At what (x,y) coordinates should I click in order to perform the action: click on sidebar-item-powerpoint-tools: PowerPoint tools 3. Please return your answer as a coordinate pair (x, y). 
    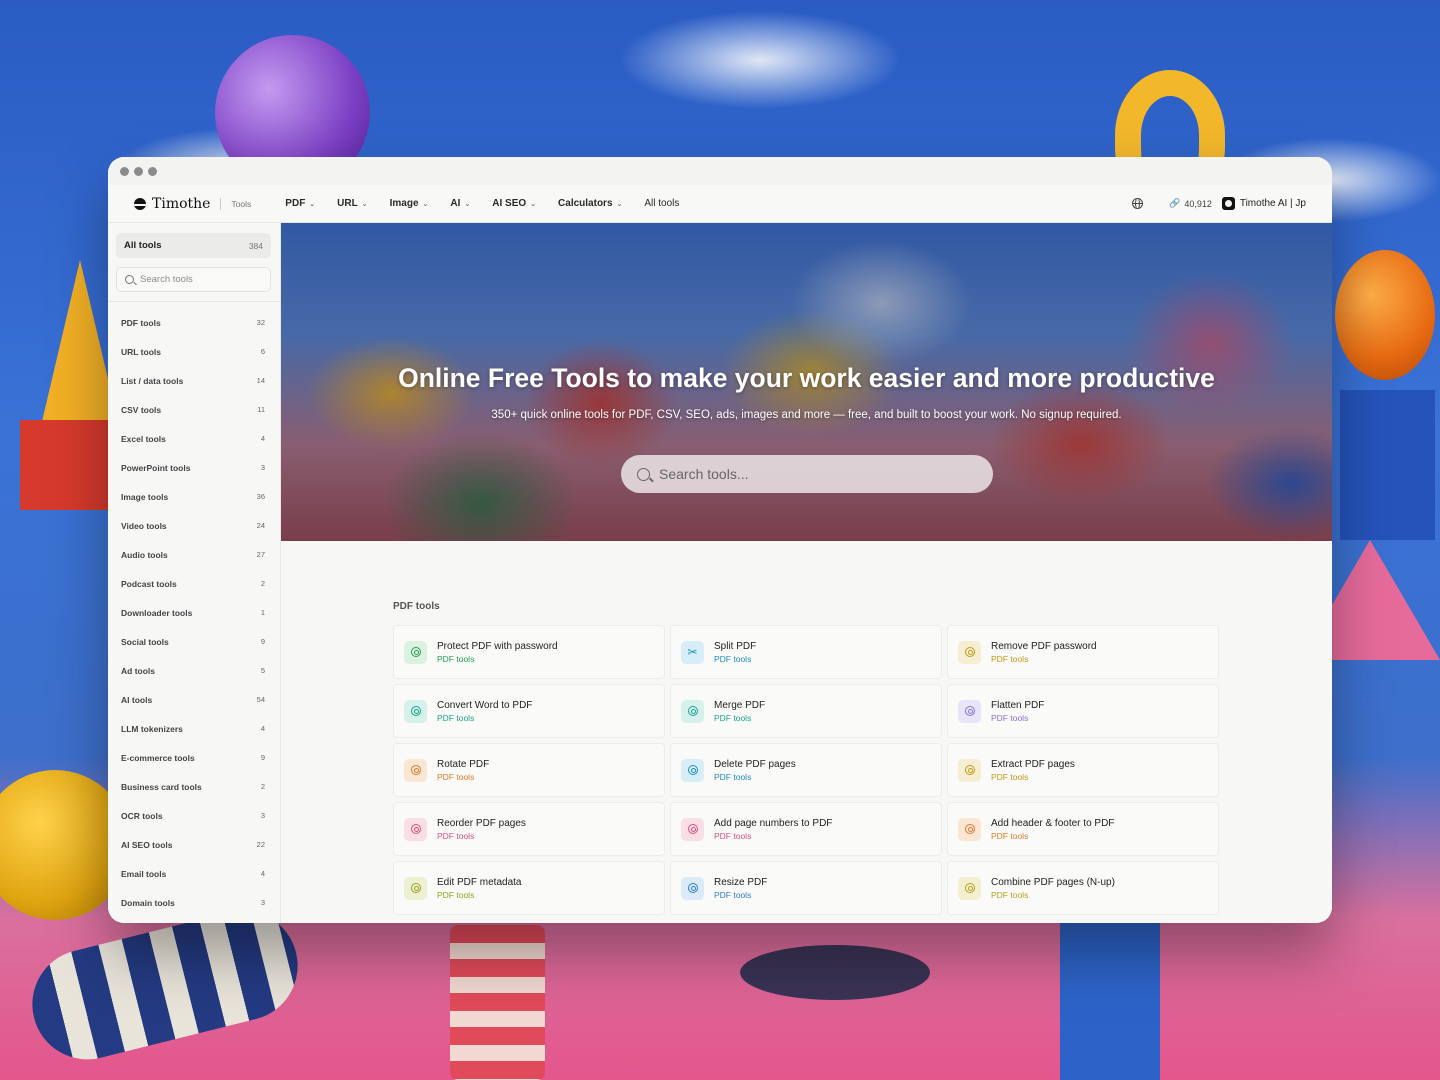
    Looking at the image, I should click on (193, 467).